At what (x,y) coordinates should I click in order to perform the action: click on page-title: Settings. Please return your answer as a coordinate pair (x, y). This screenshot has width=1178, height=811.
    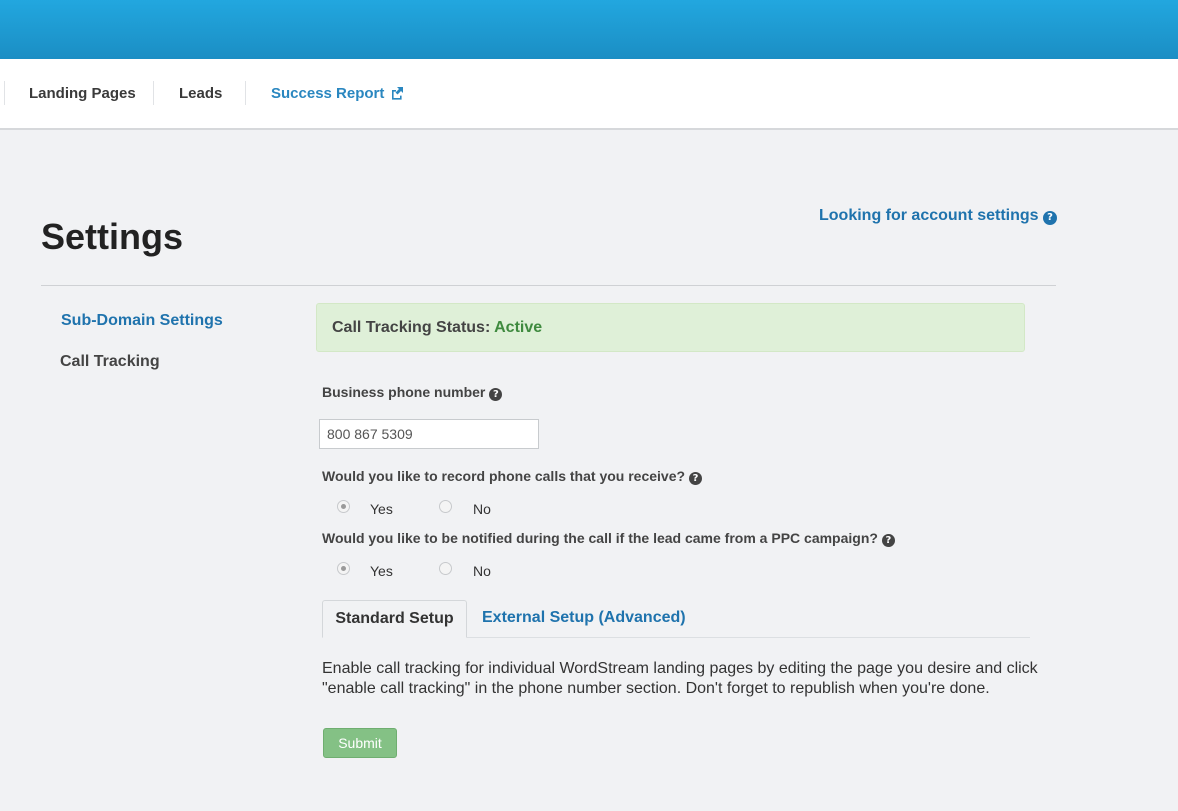
    Looking at the image, I should click on (112, 236).